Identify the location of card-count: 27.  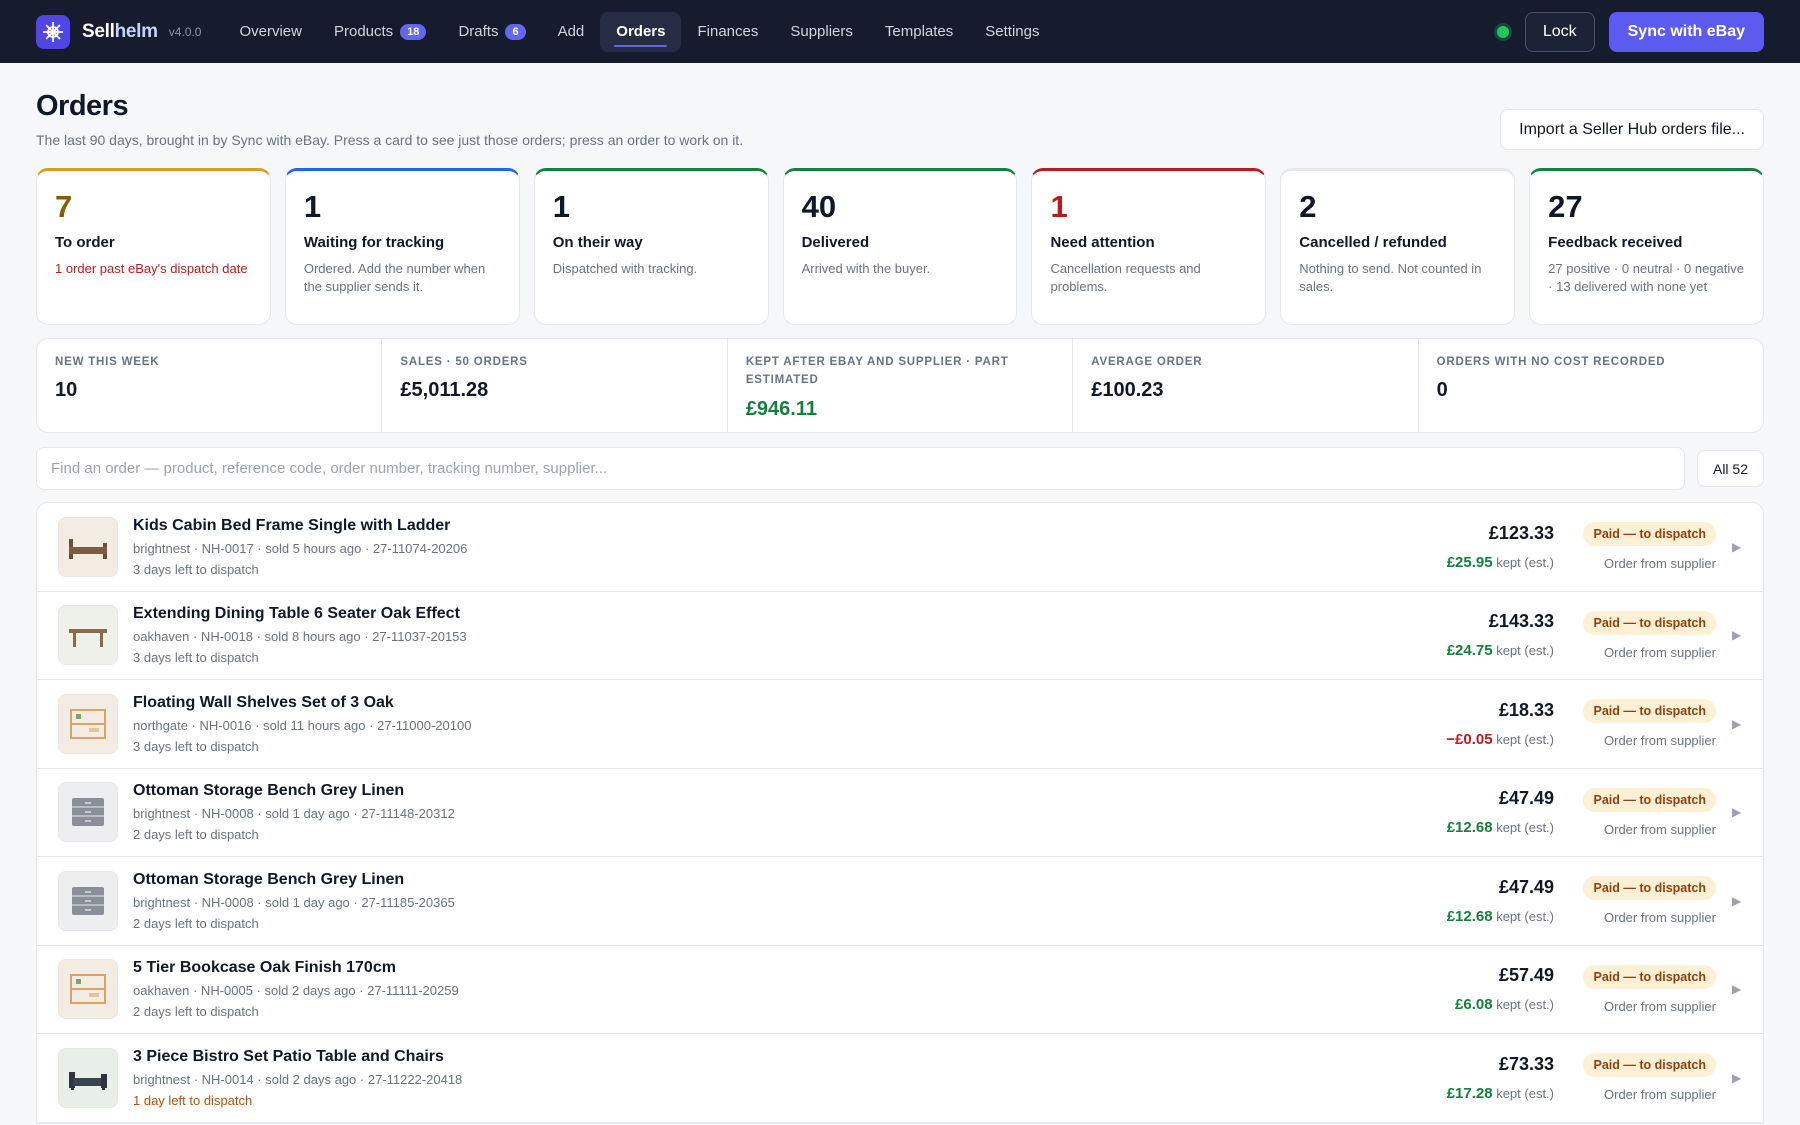
(1565, 206).